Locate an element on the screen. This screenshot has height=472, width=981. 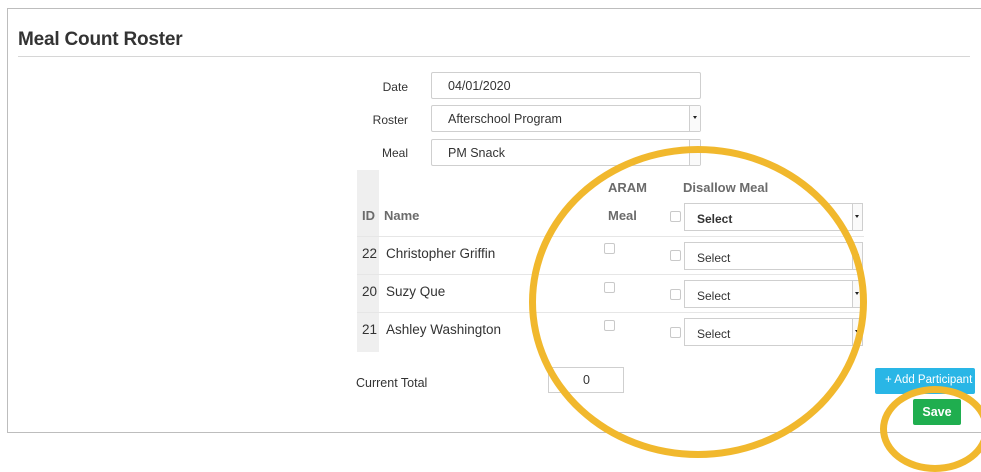
meal-select-value: PM Snack is located at coordinates (476, 153).